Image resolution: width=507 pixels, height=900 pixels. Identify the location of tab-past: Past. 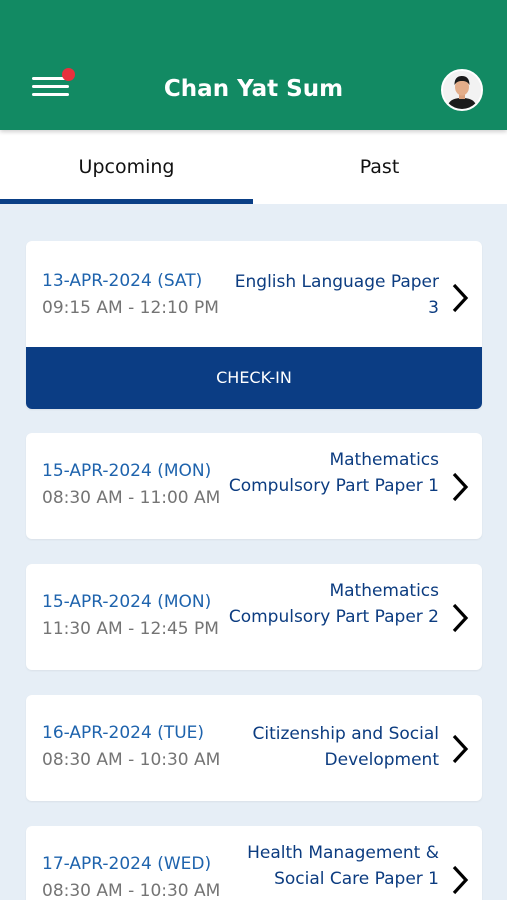
(379, 167).